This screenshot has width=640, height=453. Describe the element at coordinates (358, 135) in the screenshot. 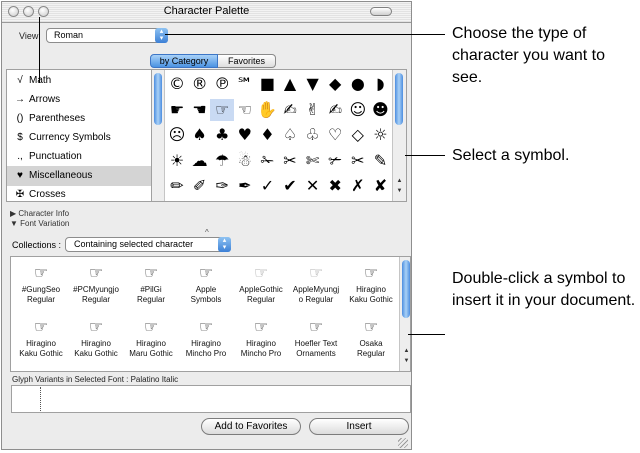

I see `symbol-cell: ◇` at that location.